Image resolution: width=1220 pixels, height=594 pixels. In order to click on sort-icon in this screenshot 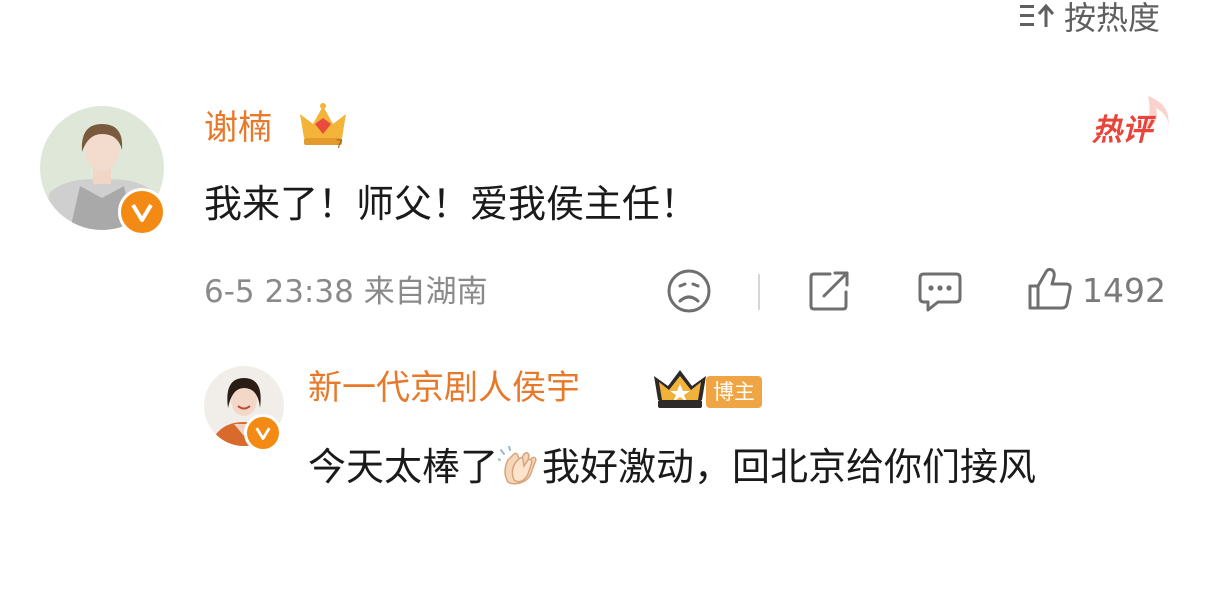, I will do `click(1038, 18)`.